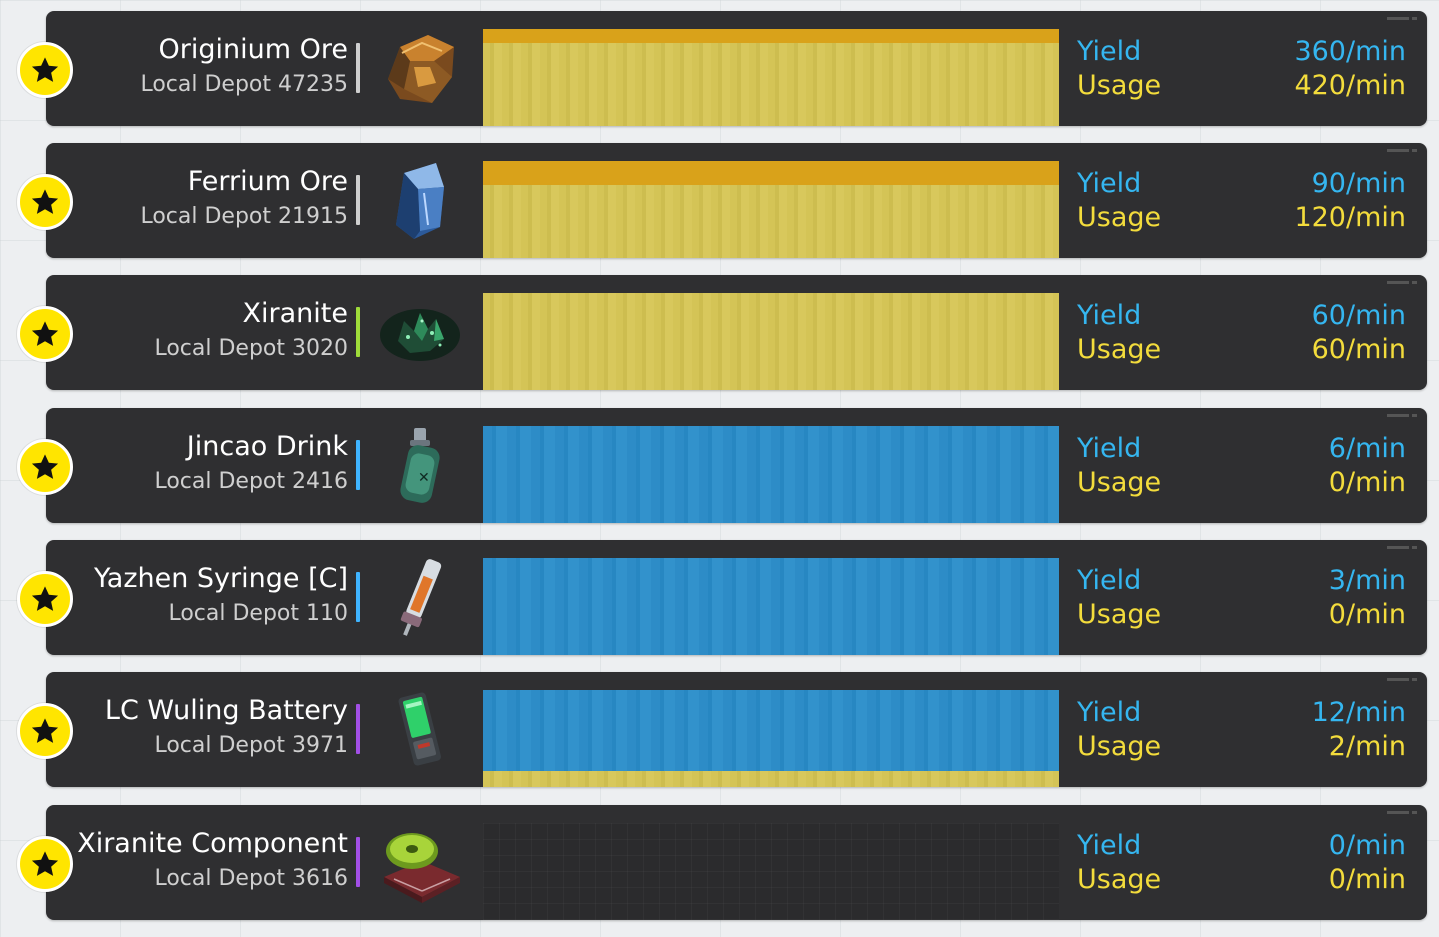 The height and width of the screenshot is (937, 1439). I want to click on usage-value: 420/min, so click(1350, 85).